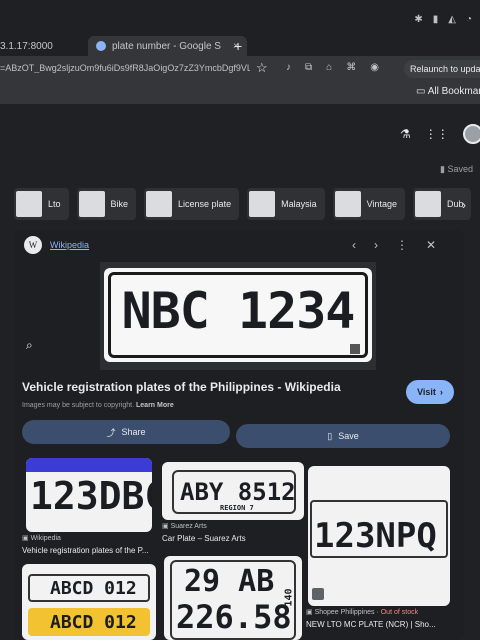 Image resolution: width=480 pixels, height=640 pixels. Describe the element at coordinates (442, 69) in the screenshot. I see `relaunch-button: Relaunch to update` at that location.